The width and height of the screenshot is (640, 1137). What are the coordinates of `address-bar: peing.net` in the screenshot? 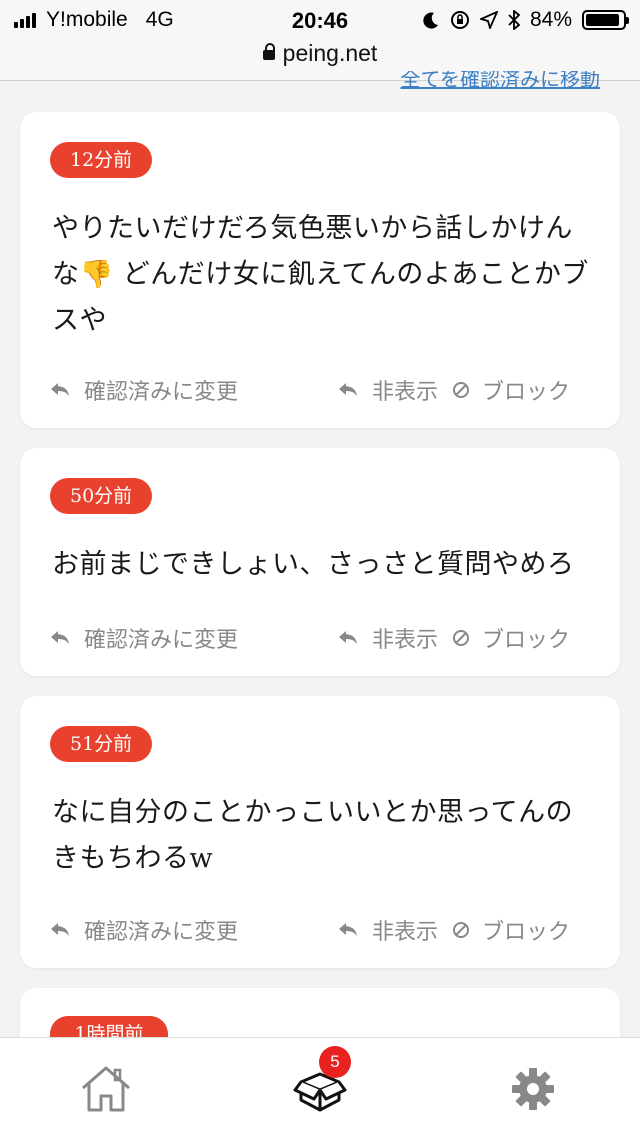 It's located at (320, 53).